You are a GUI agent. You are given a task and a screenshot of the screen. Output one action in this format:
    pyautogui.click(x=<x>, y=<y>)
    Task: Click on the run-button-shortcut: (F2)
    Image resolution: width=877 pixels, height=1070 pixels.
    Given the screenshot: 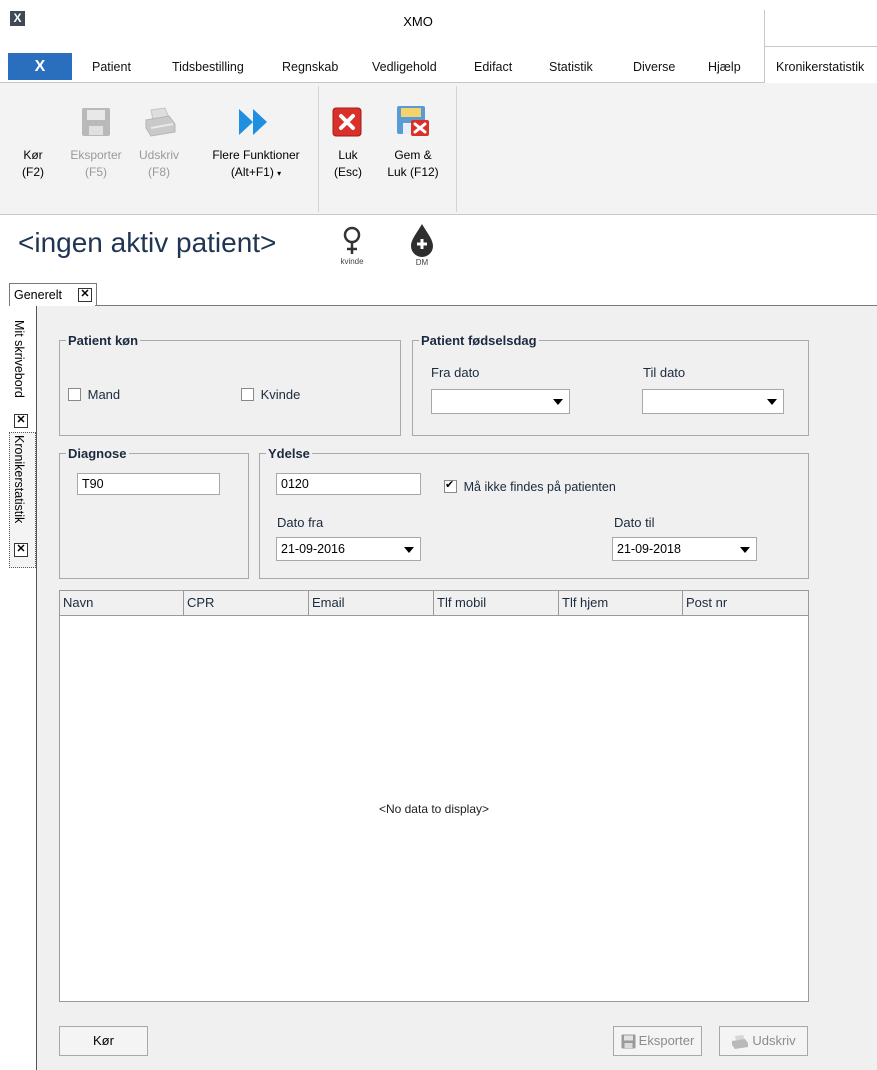 What is the action you would take?
    pyautogui.click(x=33, y=172)
    